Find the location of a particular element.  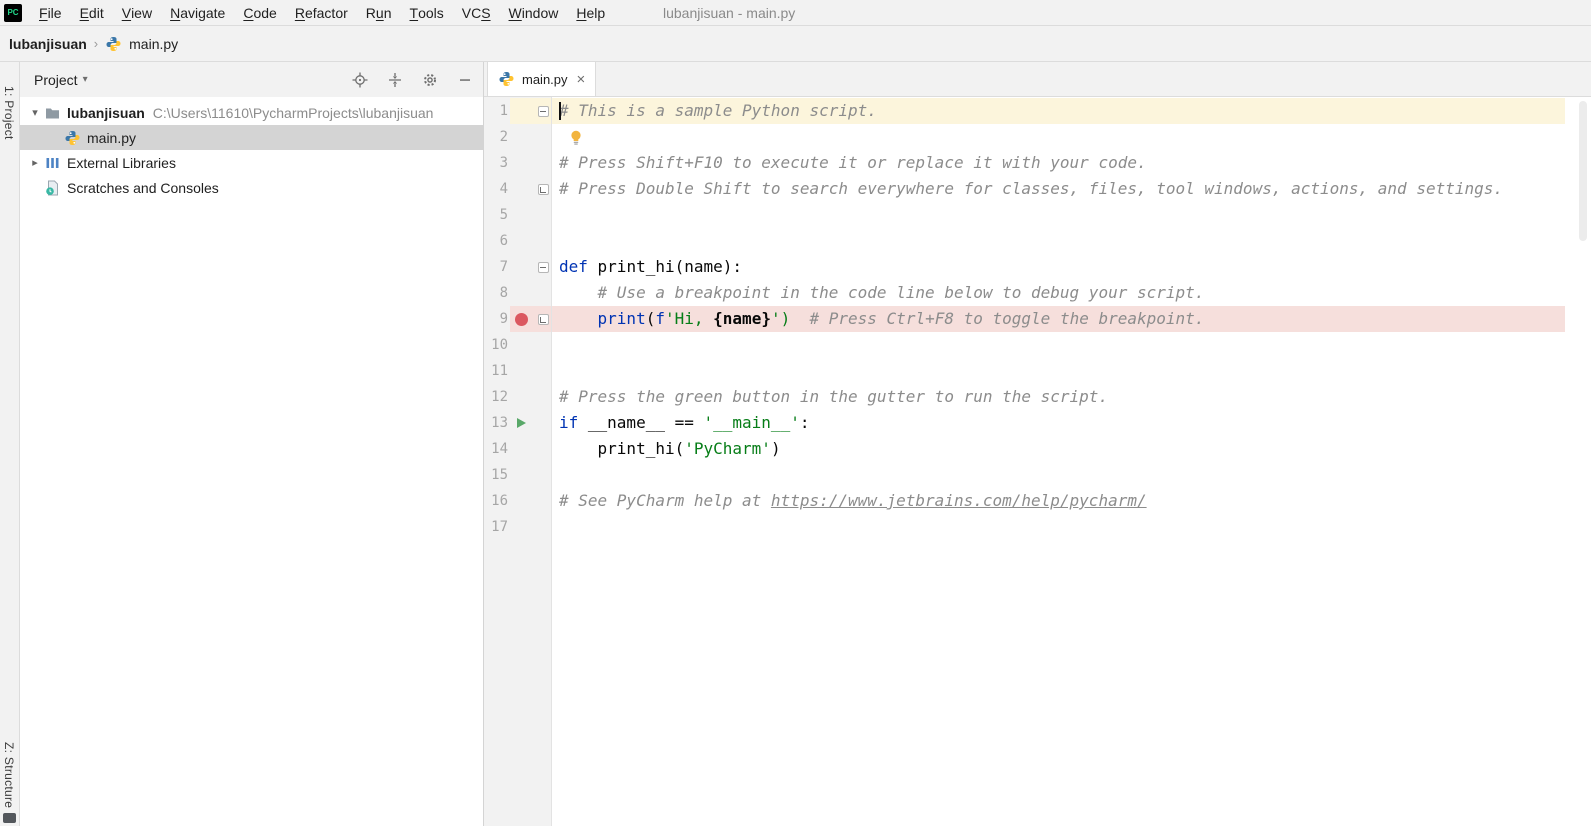

breadcrumb: lubanjisuan › main.py is located at coordinates (795, 44).